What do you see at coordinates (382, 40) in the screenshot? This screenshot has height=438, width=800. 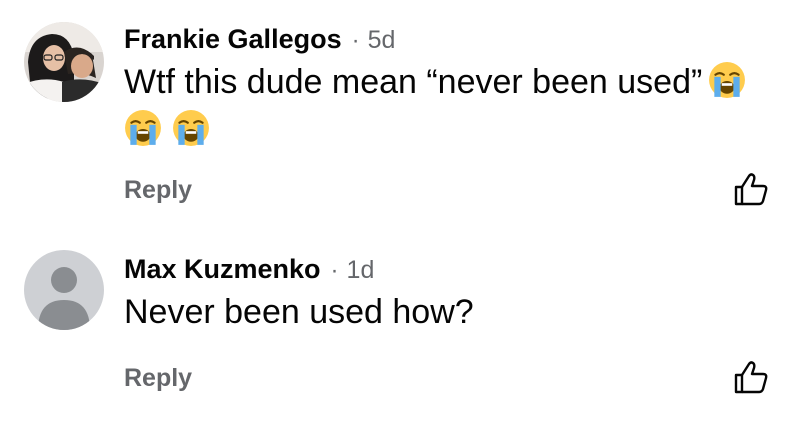 I see `timestamp: 5d` at bounding box center [382, 40].